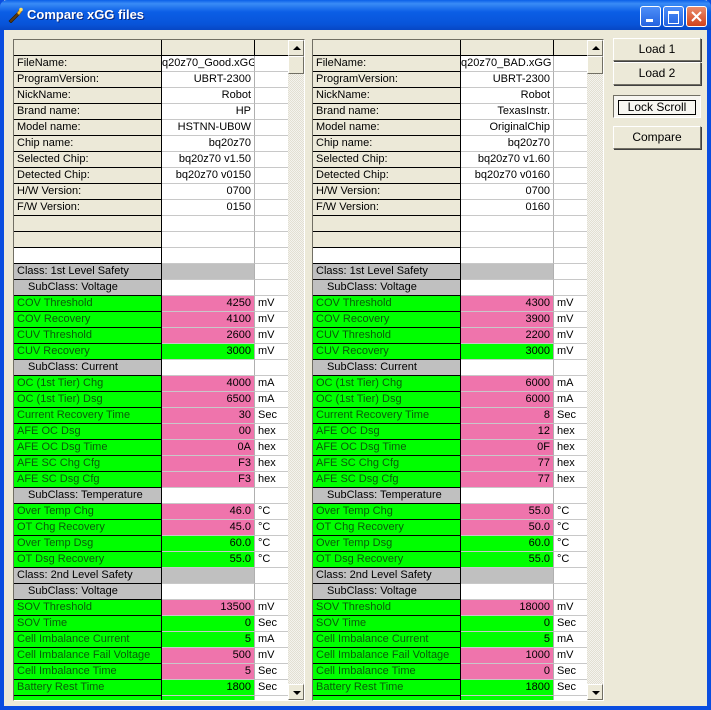 This screenshot has width=711, height=710. Describe the element at coordinates (151, 528) in the screenshot. I see `param-row-ot-chg-recovery: OT Chg Recovery 45.0 °C` at that location.